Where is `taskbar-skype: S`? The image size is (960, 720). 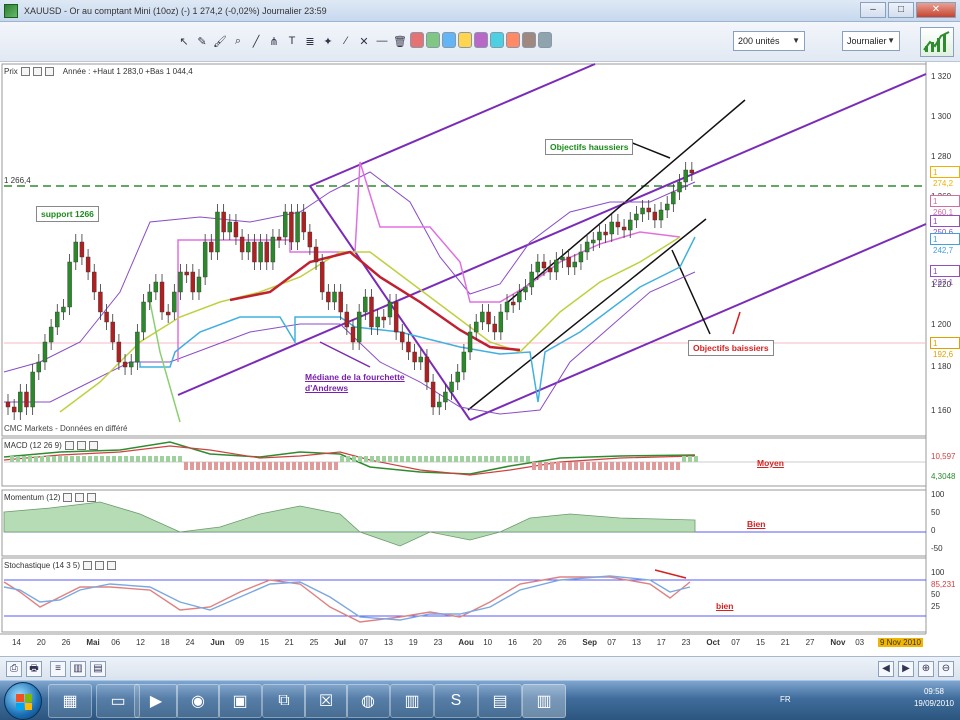 taskbar-skype: S is located at coordinates (456, 701).